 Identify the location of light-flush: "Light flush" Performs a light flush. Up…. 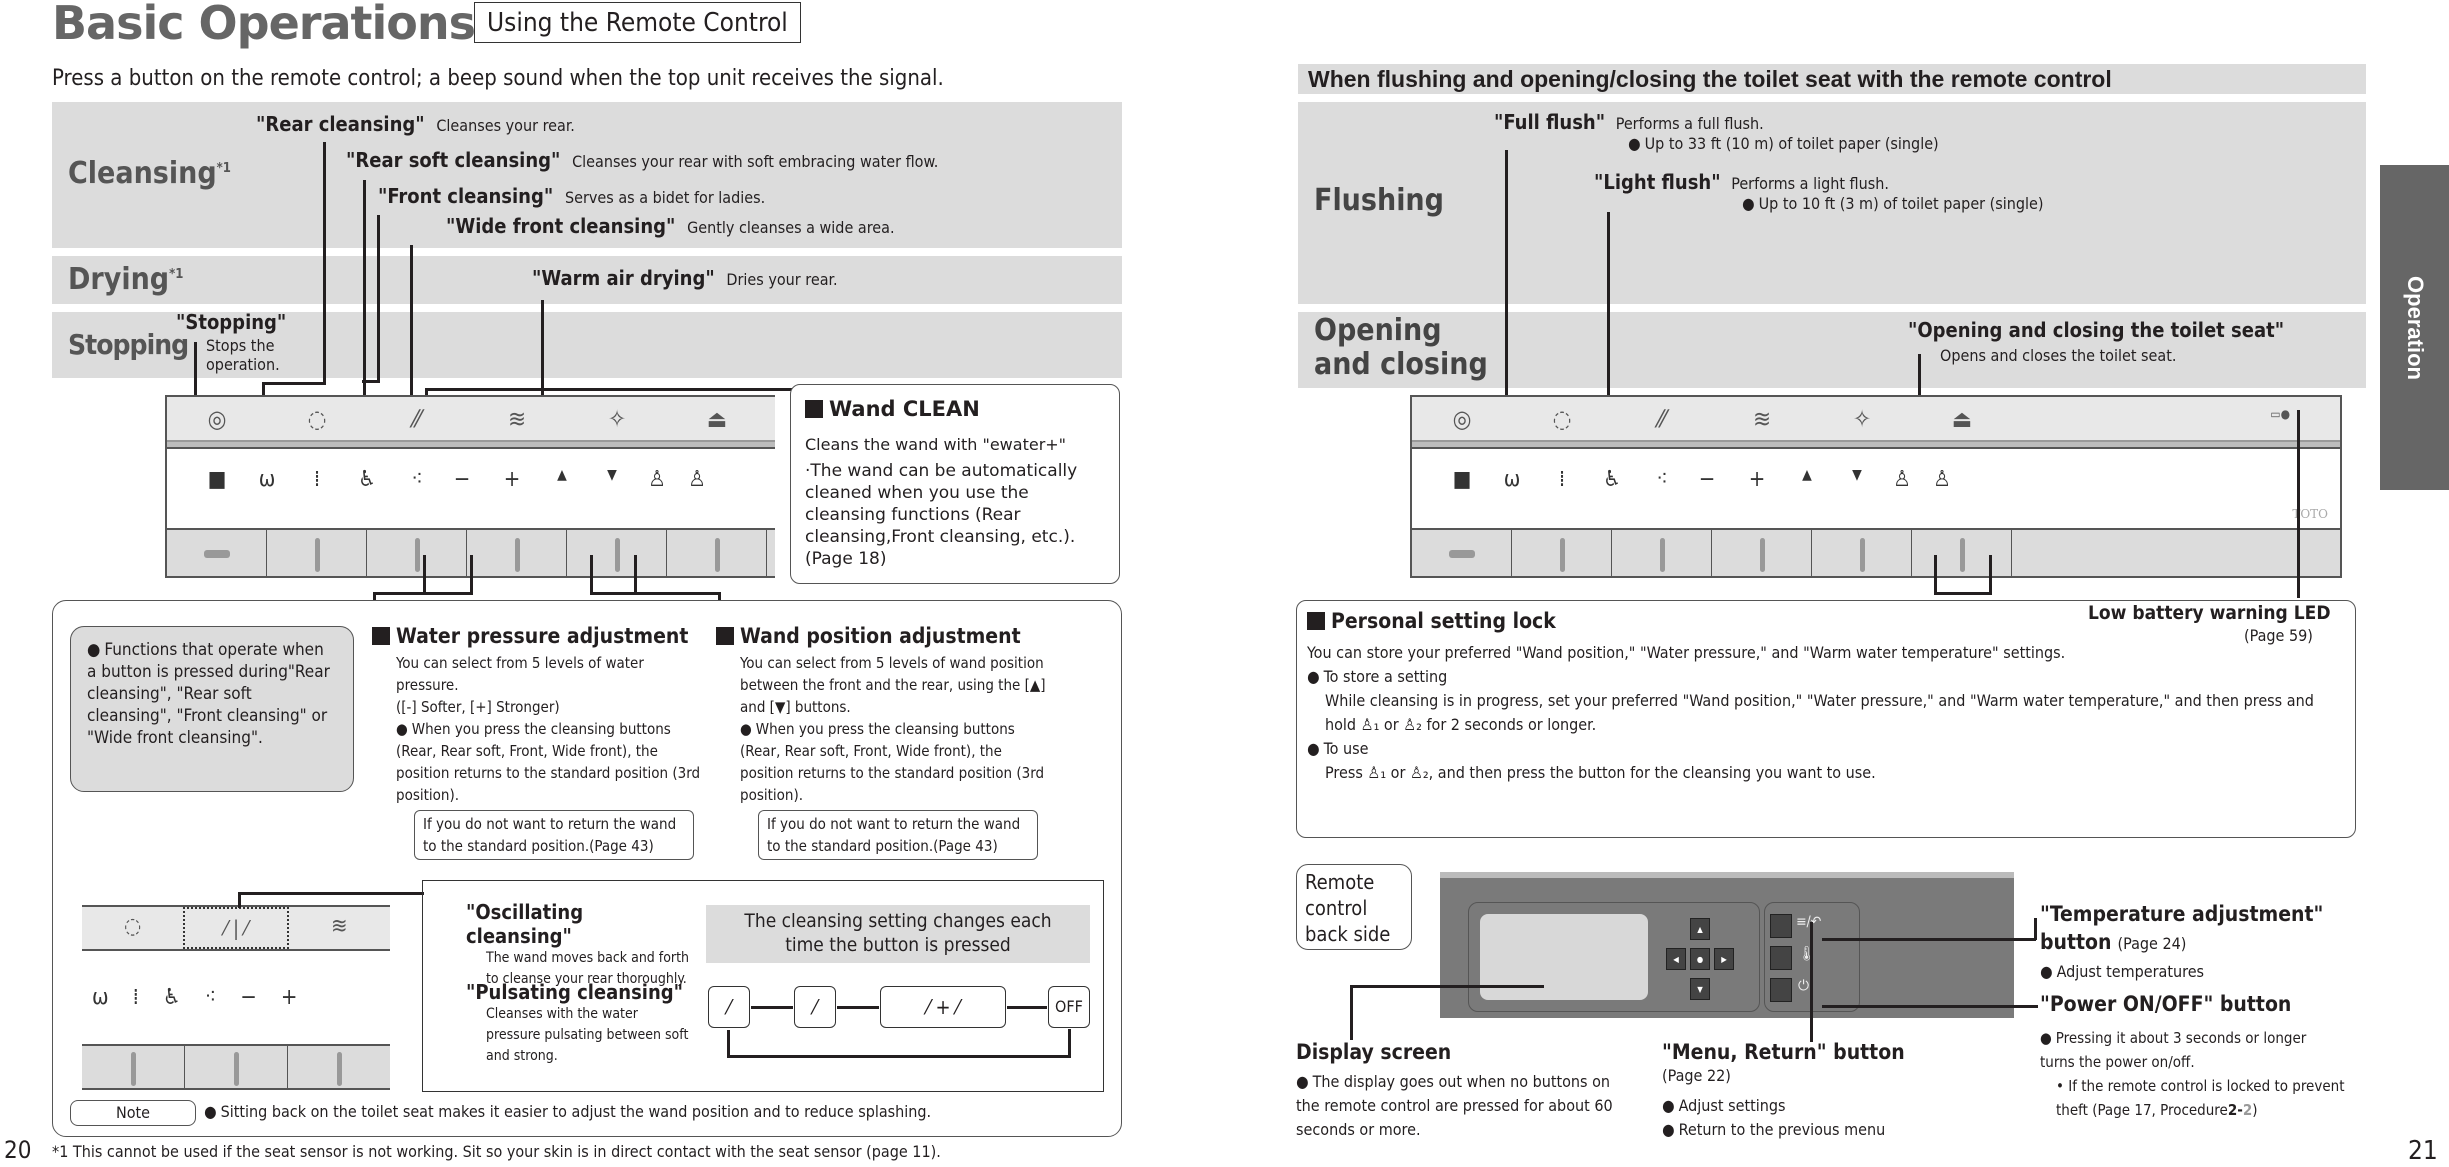
(1819, 191).